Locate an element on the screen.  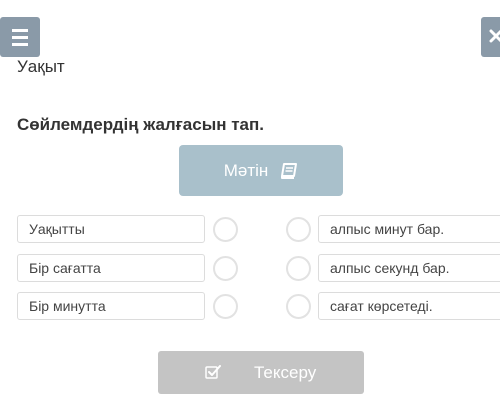
right-item-label: алпыс секунд бар. is located at coordinates (390, 268).